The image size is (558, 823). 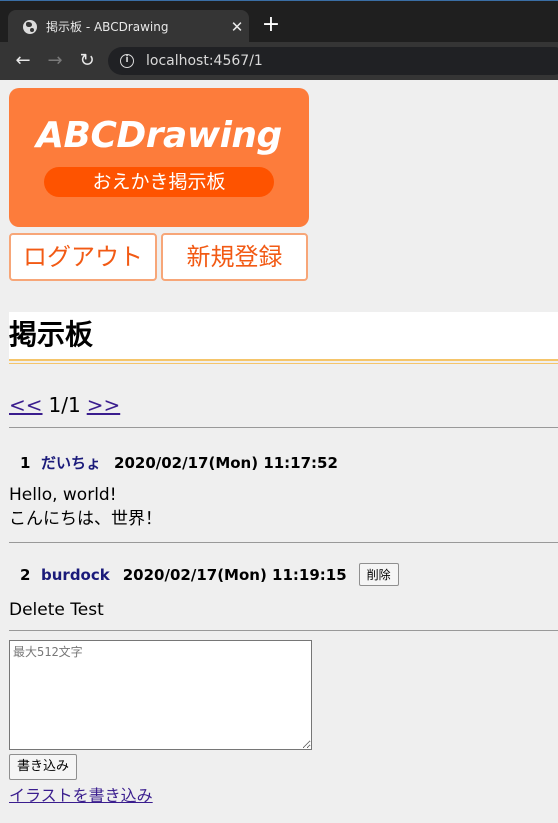 I want to click on browser-tab: 掲示板 - ABCDrawing ✕, so click(x=128, y=26).